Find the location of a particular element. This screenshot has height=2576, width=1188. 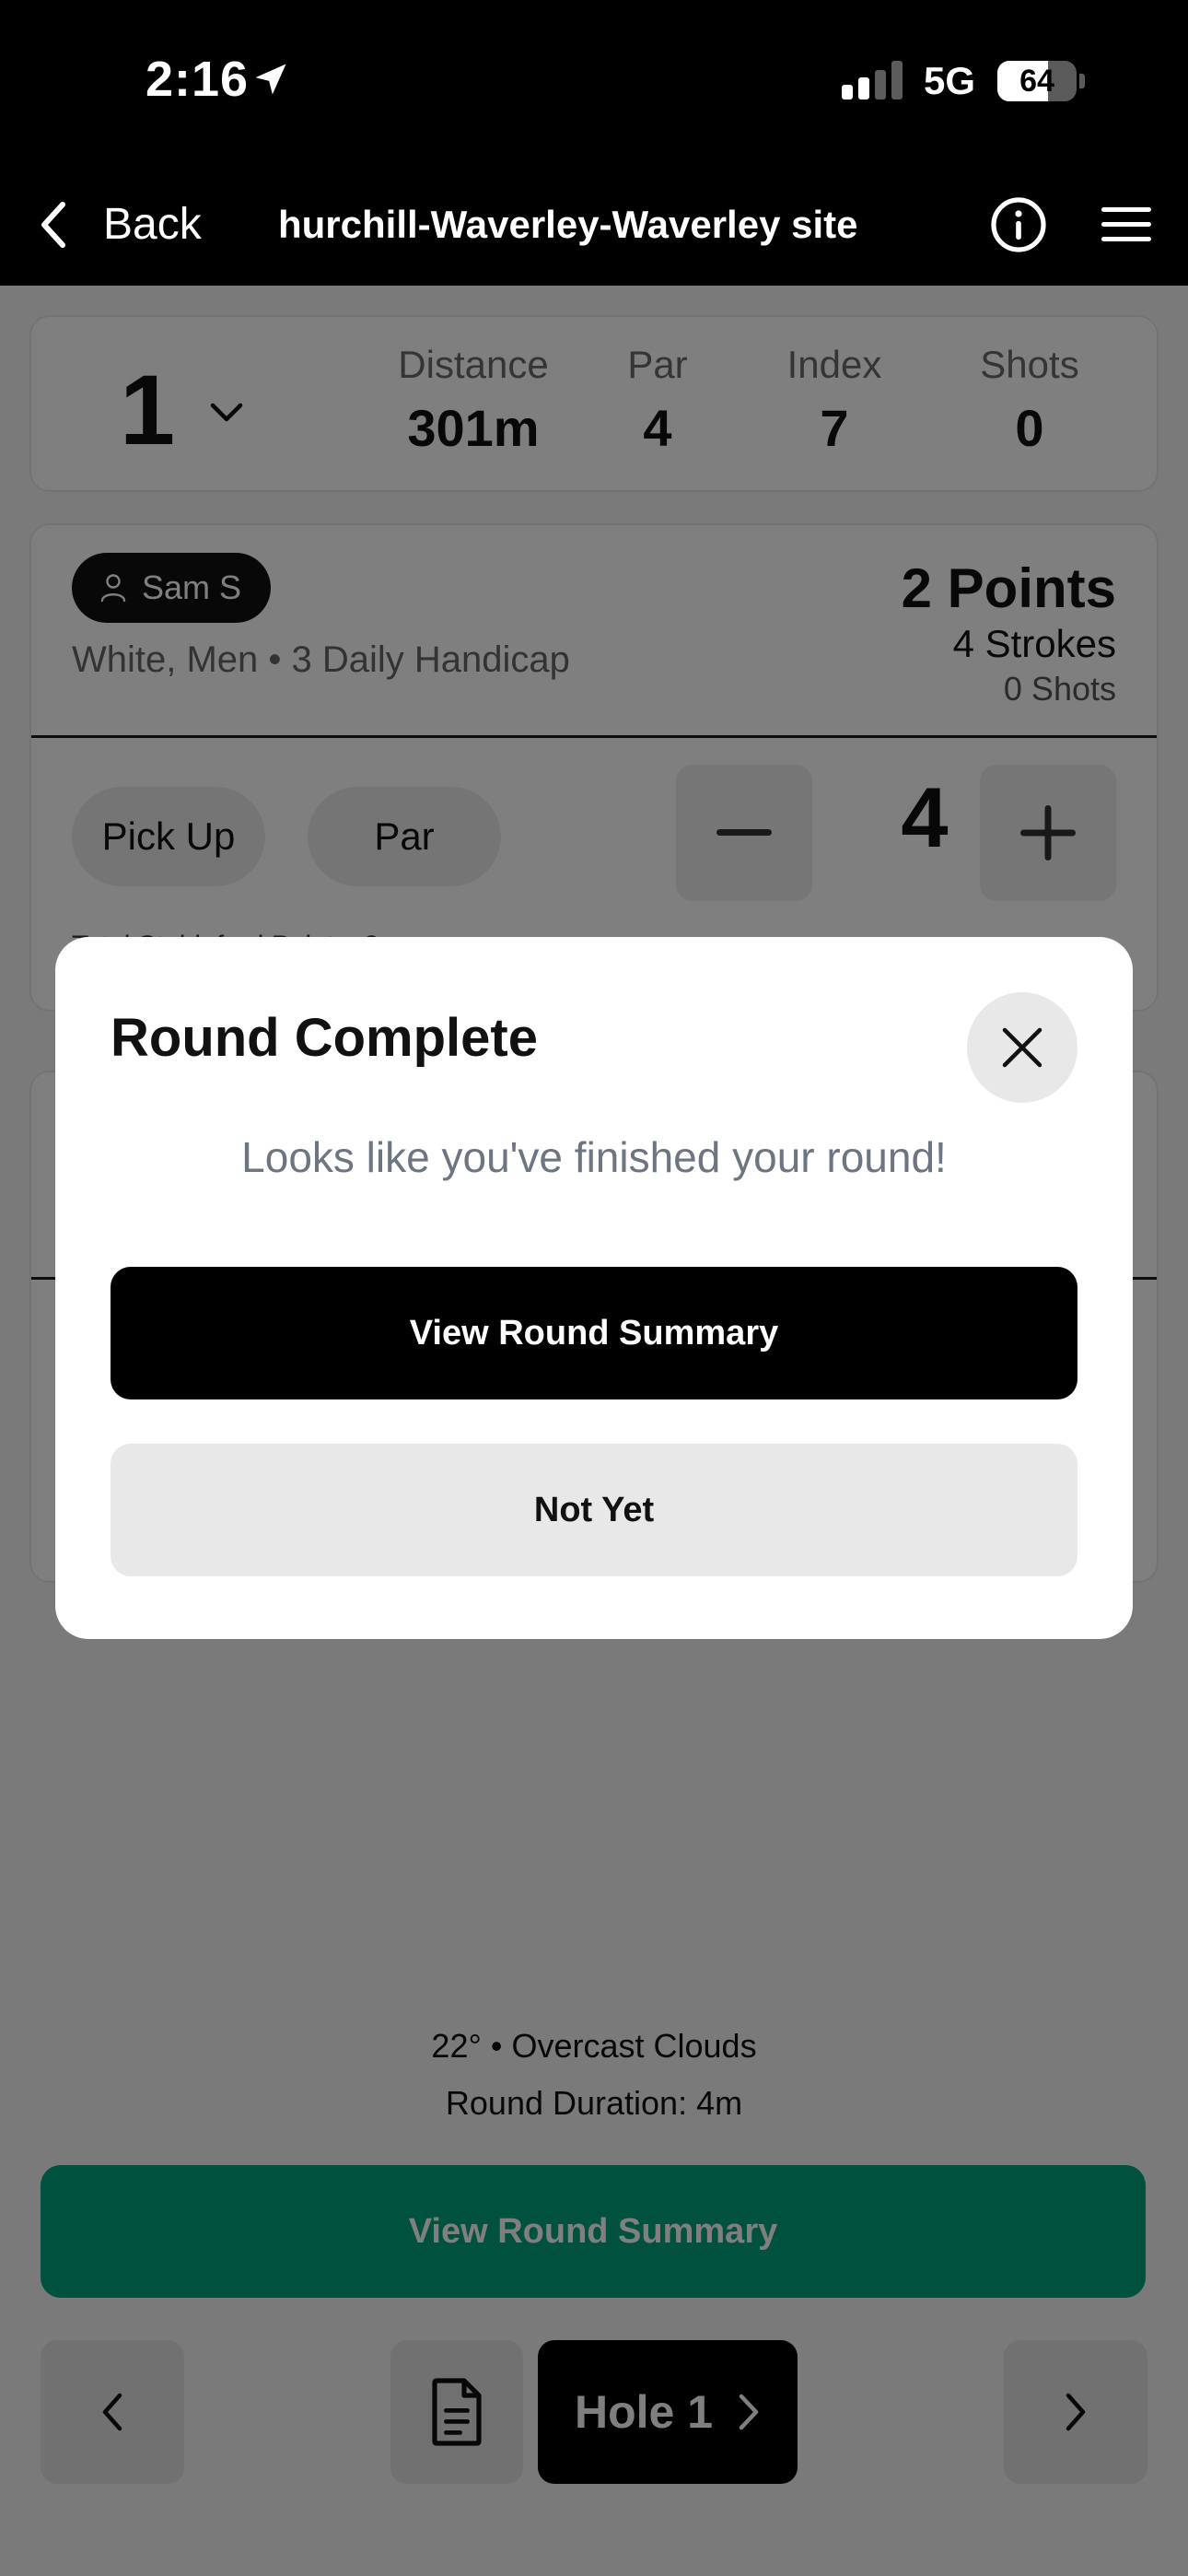

modal-message: Looks like you've finished your round! is located at coordinates (594, 1157).